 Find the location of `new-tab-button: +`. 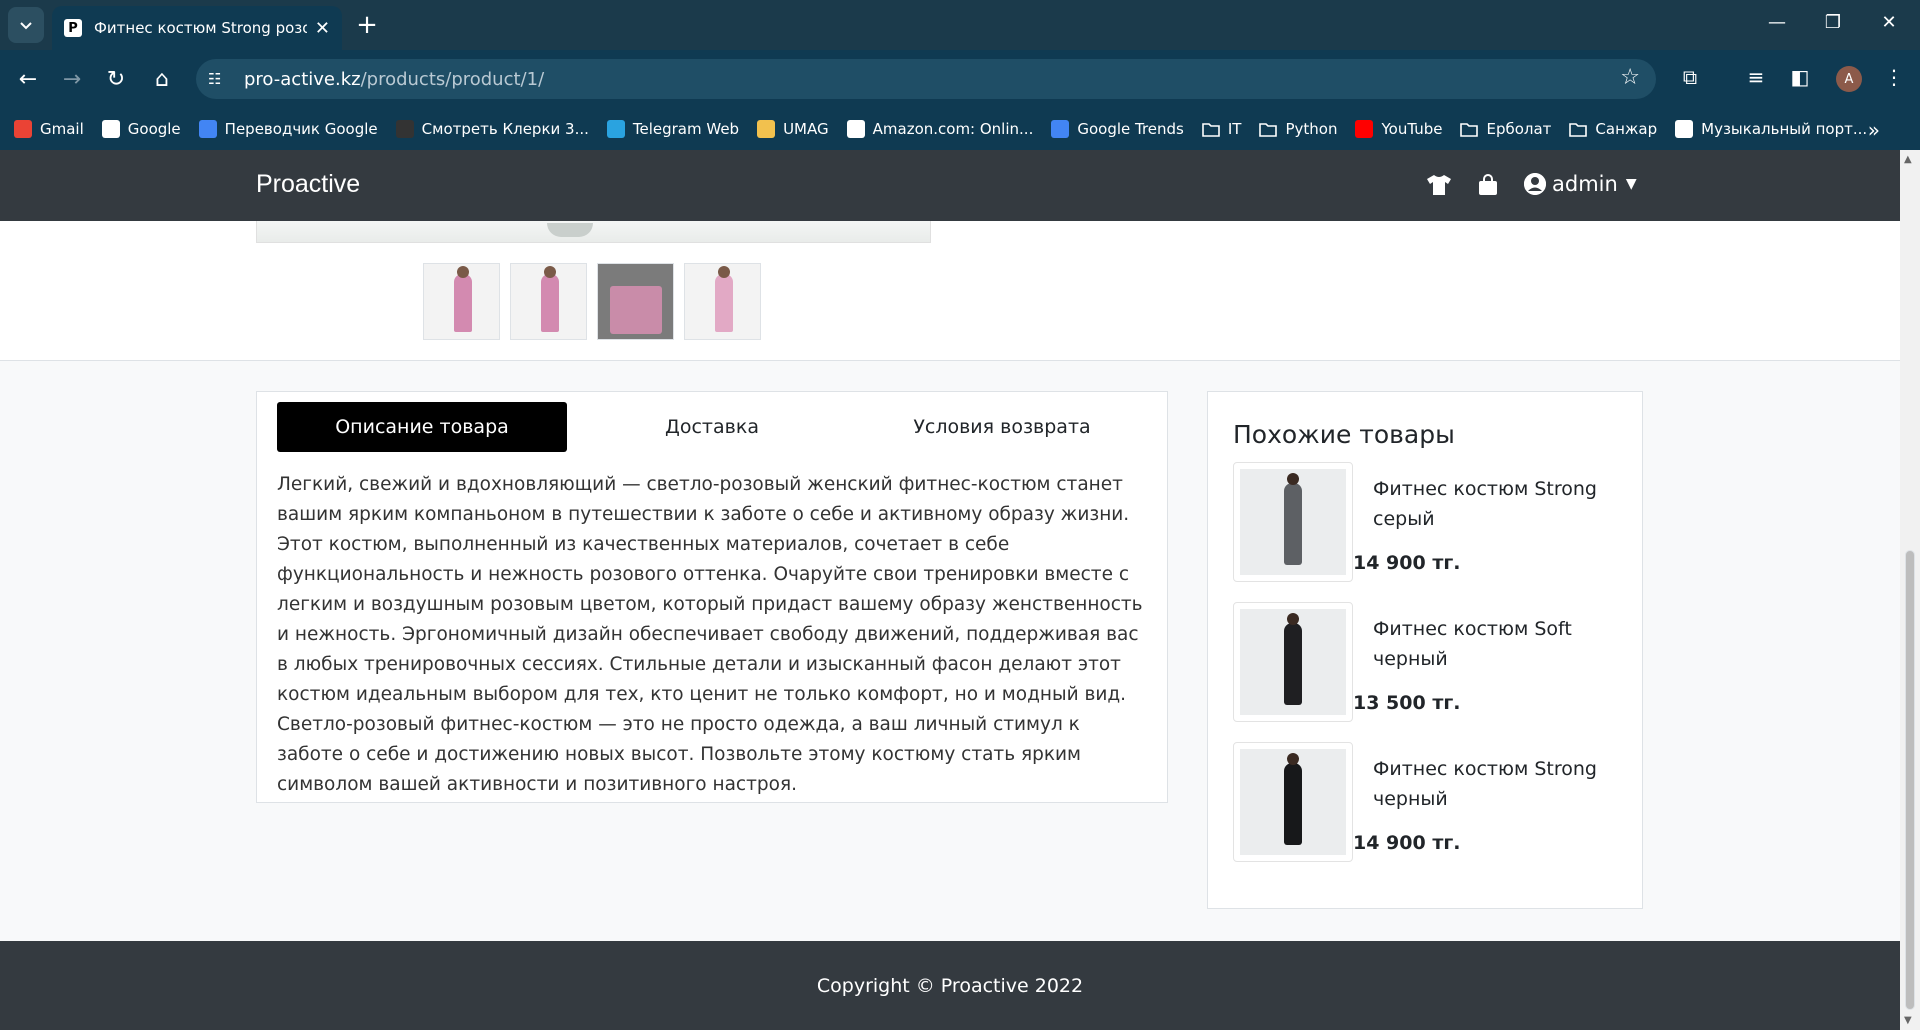

new-tab-button: + is located at coordinates (367, 25).